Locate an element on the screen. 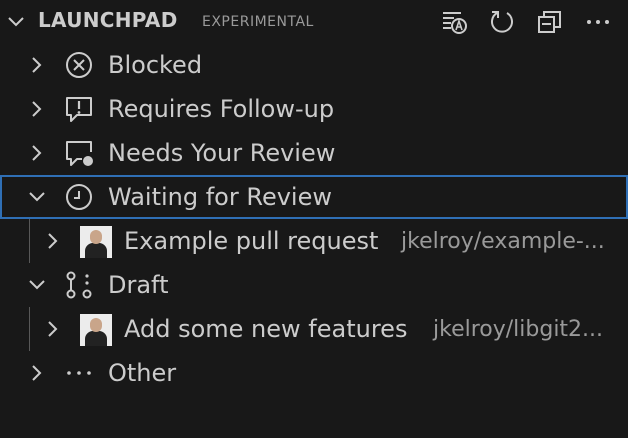 Image resolution: width=628 pixels, height=438 pixels. filter-icon is located at coordinates (454, 22).